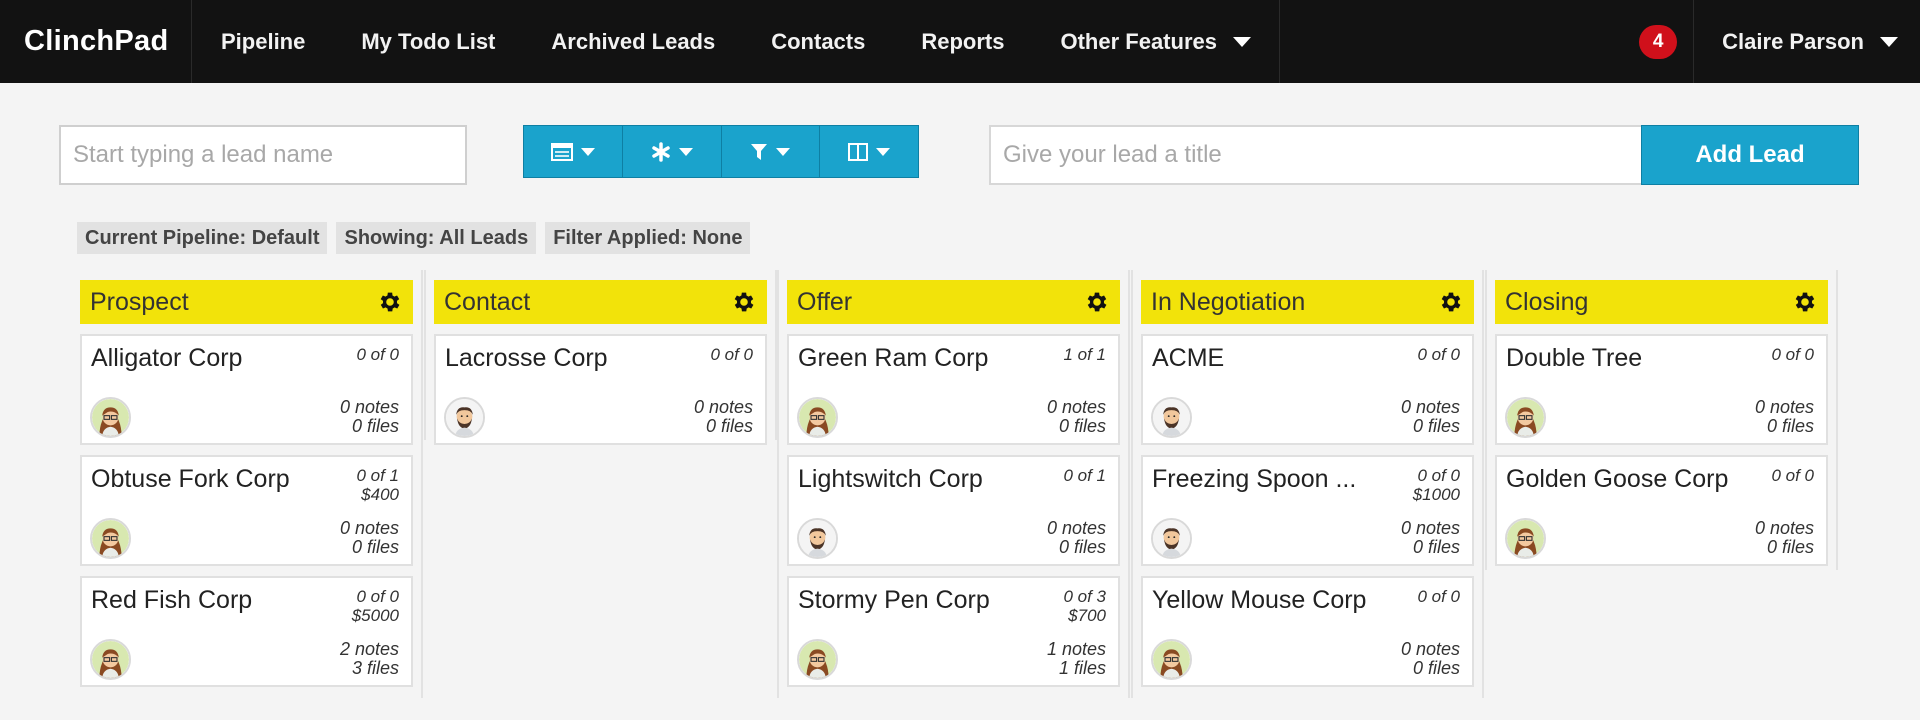  I want to click on nav-other-features: Other Features, so click(1155, 41).